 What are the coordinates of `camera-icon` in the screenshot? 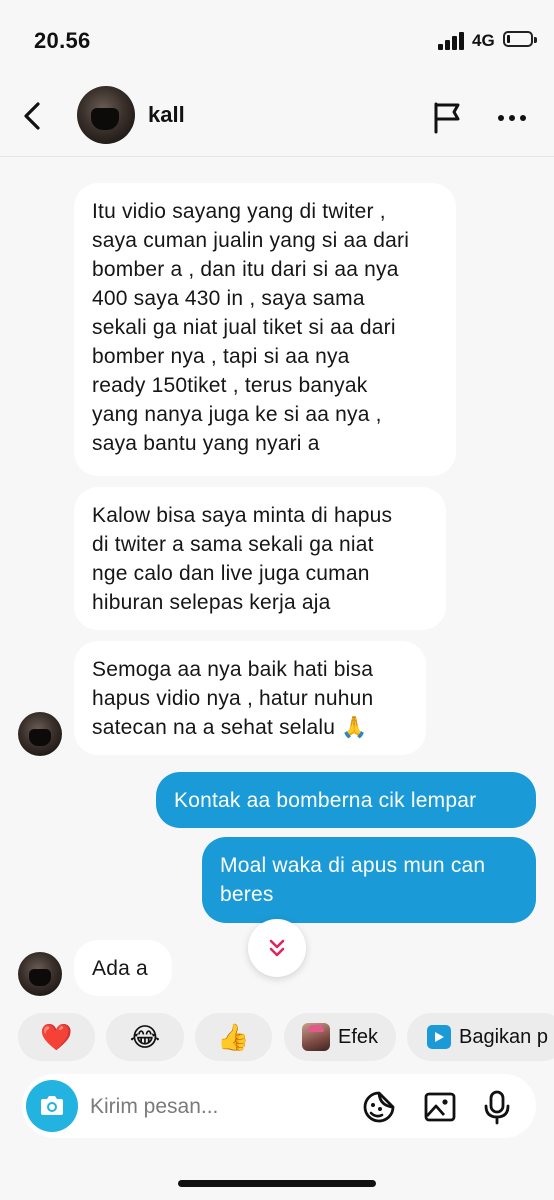 It's located at (52, 1105).